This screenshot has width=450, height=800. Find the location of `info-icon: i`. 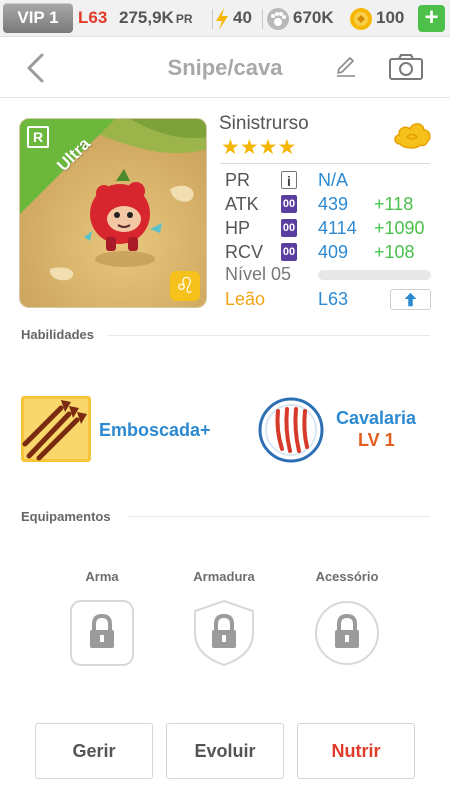

info-icon: i is located at coordinates (289, 180).